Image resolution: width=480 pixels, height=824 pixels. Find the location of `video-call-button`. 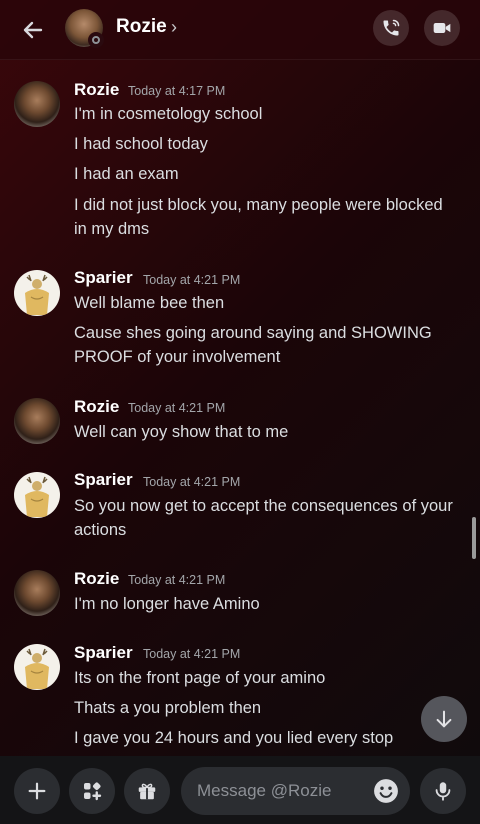

video-call-button is located at coordinates (442, 28).